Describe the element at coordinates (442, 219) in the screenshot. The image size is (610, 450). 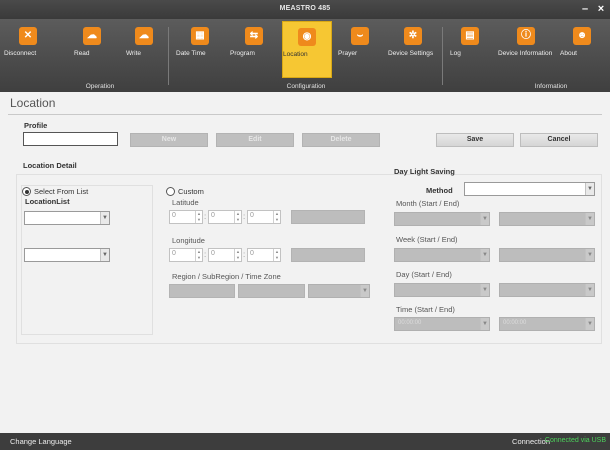
I see `month-start-dropdown: ▼` at that location.